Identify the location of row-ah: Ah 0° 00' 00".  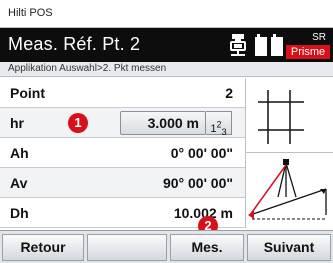
(122, 153).